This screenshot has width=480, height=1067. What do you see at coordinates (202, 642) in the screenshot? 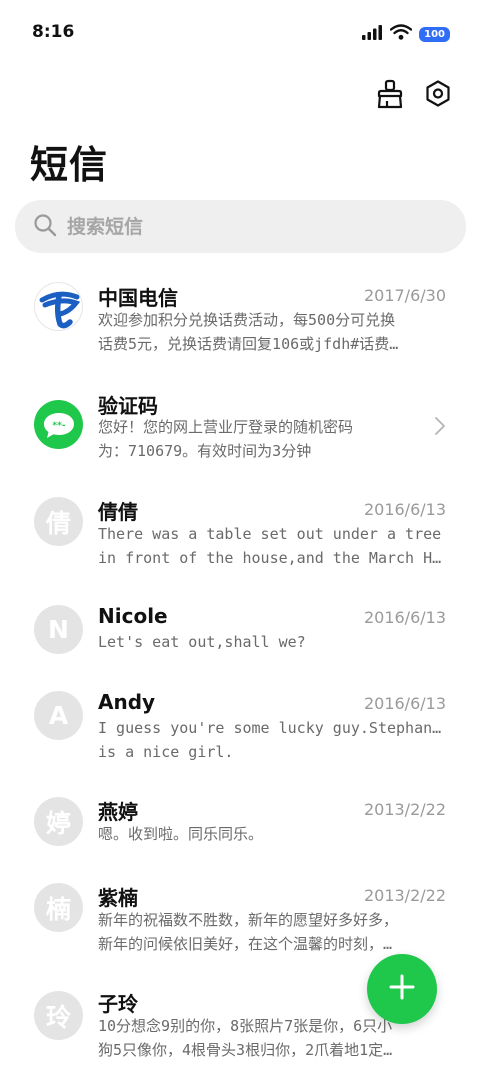
I see `preview-line: Let's eat out,shall we?` at bounding box center [202, 642].